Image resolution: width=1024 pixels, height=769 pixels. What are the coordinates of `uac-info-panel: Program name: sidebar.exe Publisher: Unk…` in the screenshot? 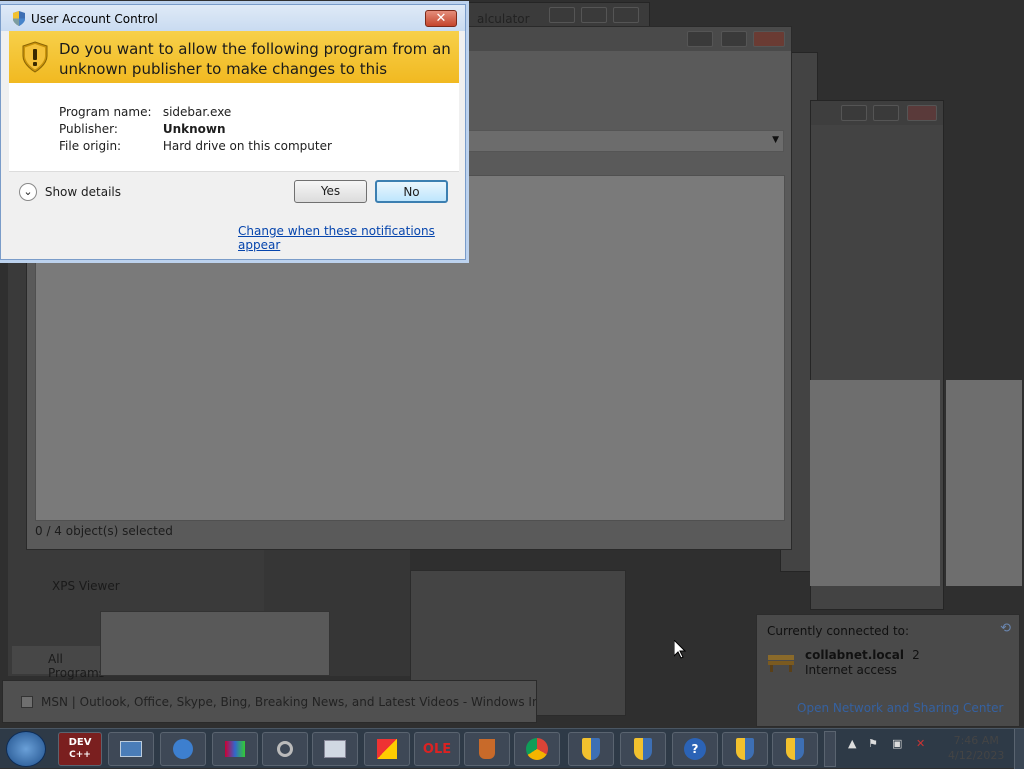 It's located at (234, 127).